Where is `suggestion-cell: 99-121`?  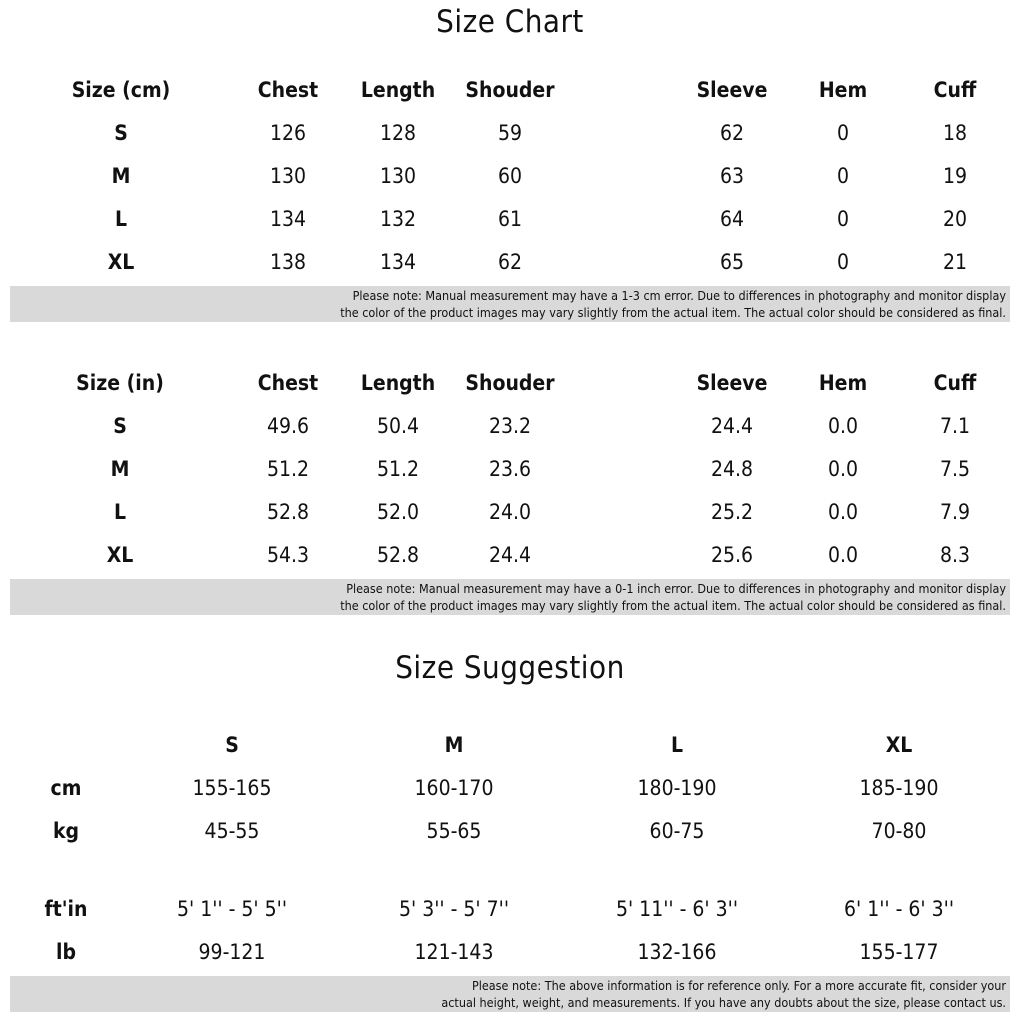
suggestion-cell: 99-121 is located at coordinates (232, 952).